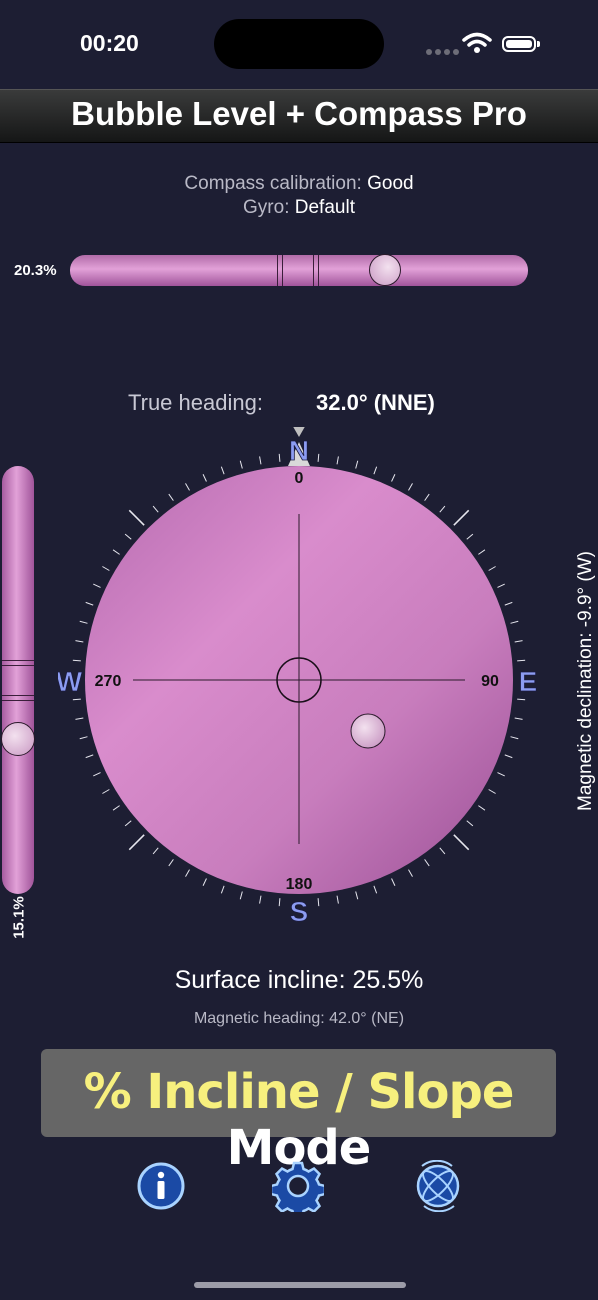  I want to click on true-heading-label: True heading:, so click(195, 402).